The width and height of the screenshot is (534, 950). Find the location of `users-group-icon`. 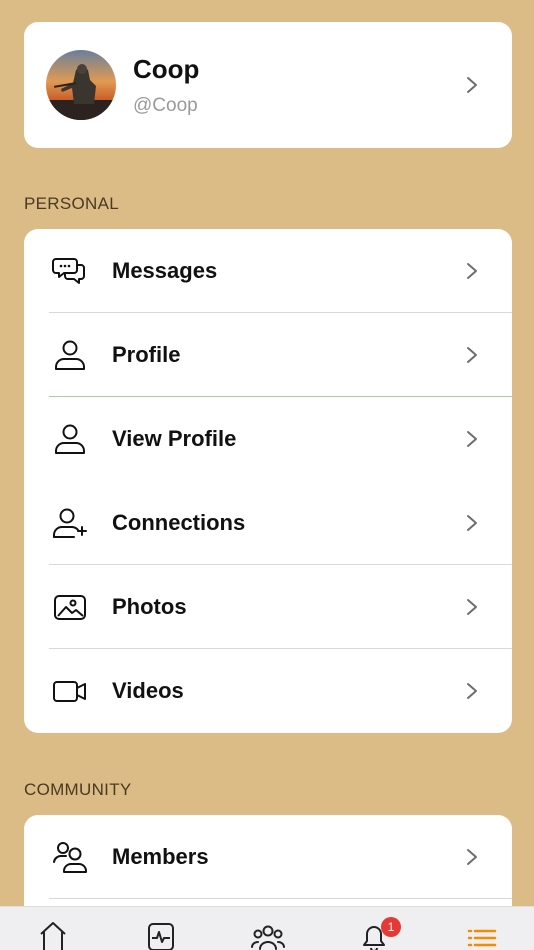

users-group-icon is located at coordinates (70, 857).